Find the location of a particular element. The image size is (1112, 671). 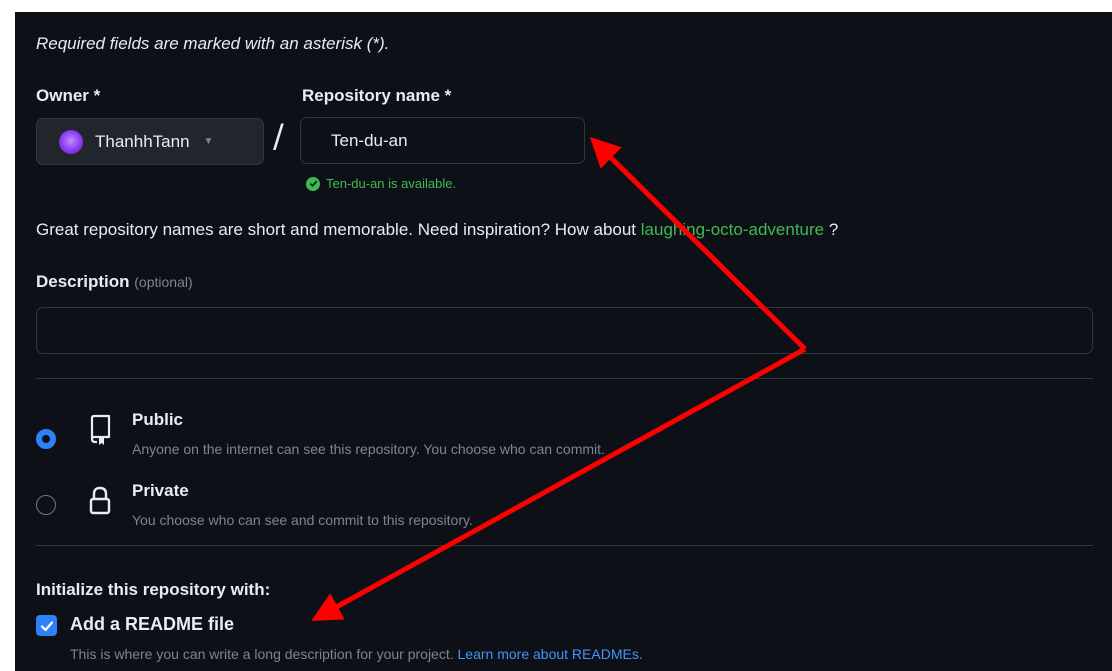

arrow-to-repo-name is located at coordinates (698, 243).